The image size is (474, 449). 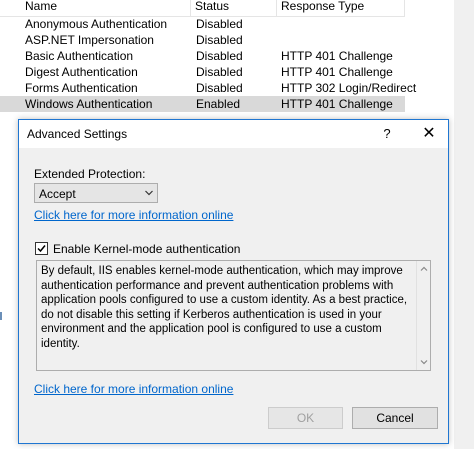 What do you see at coordinates (424, 362) in the screenshot?
I see `scroll-down-arrow-icon` at bounding box center [424, 362].